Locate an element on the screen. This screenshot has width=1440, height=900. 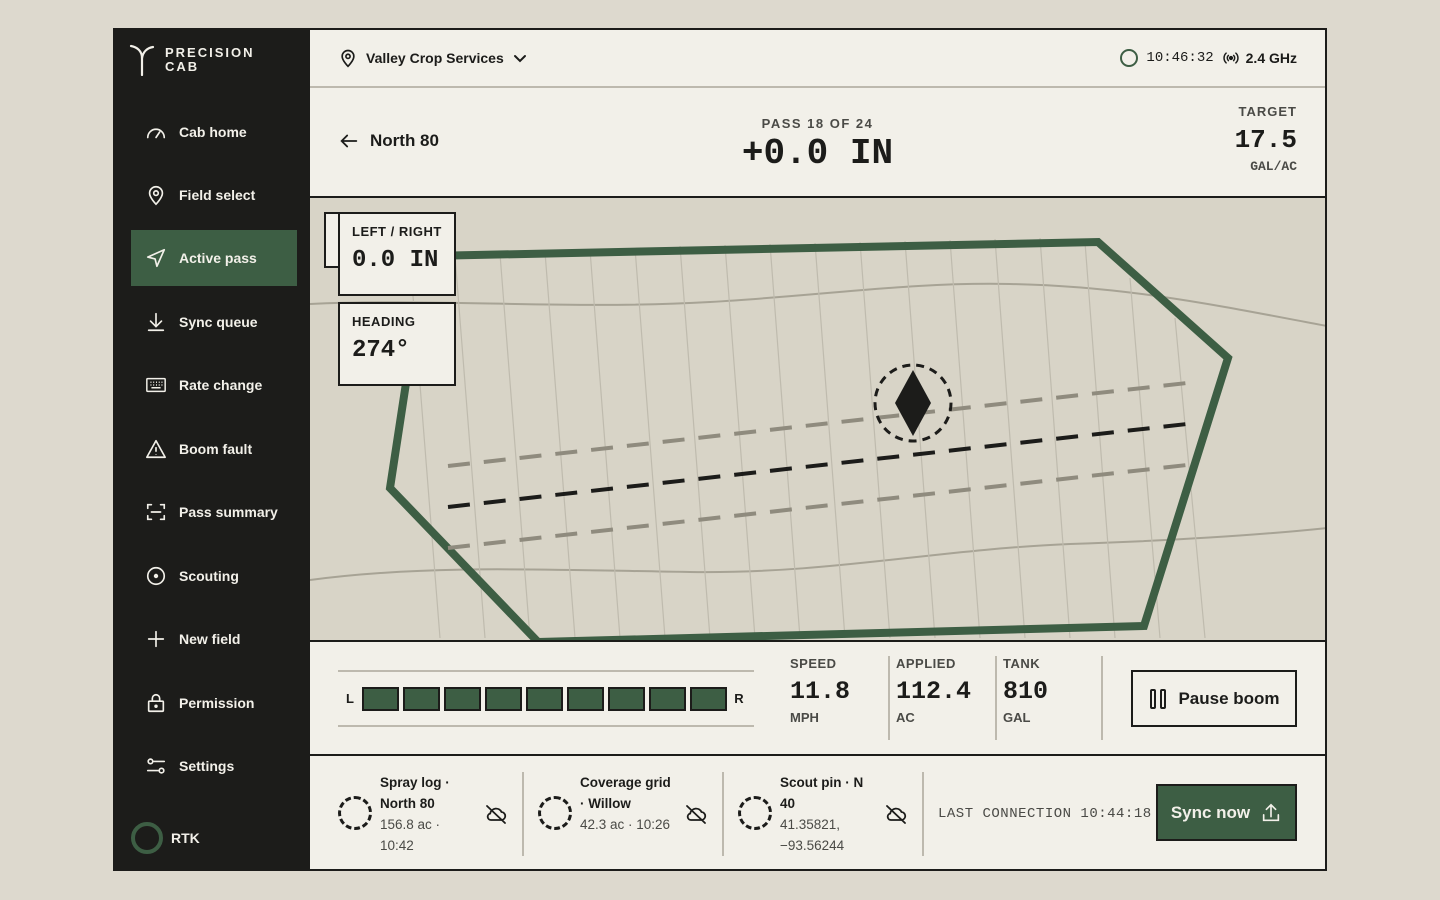
sidebar-item-label: Boom fault is located at coordinates (216, 449).